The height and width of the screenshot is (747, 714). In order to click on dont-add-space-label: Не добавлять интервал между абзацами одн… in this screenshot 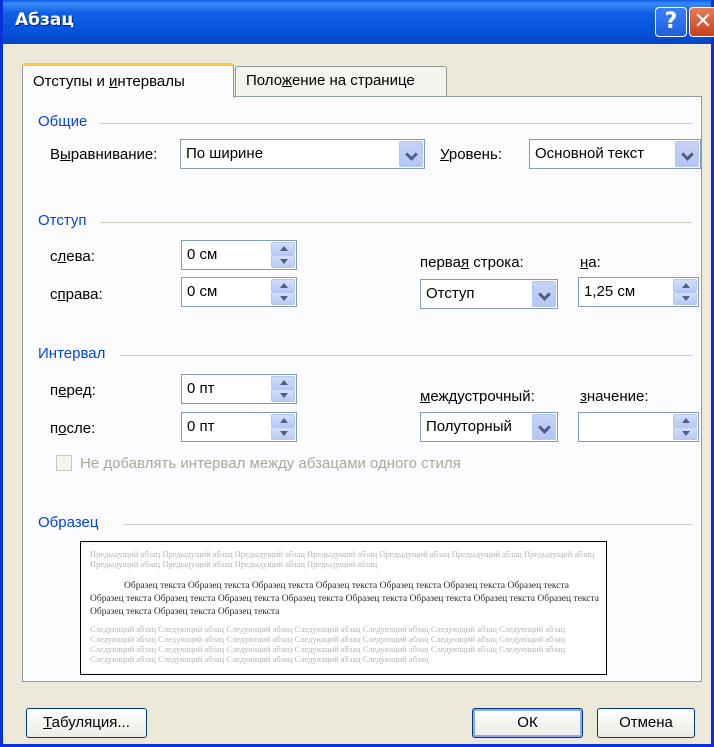, I will do `click(270, 463)`.